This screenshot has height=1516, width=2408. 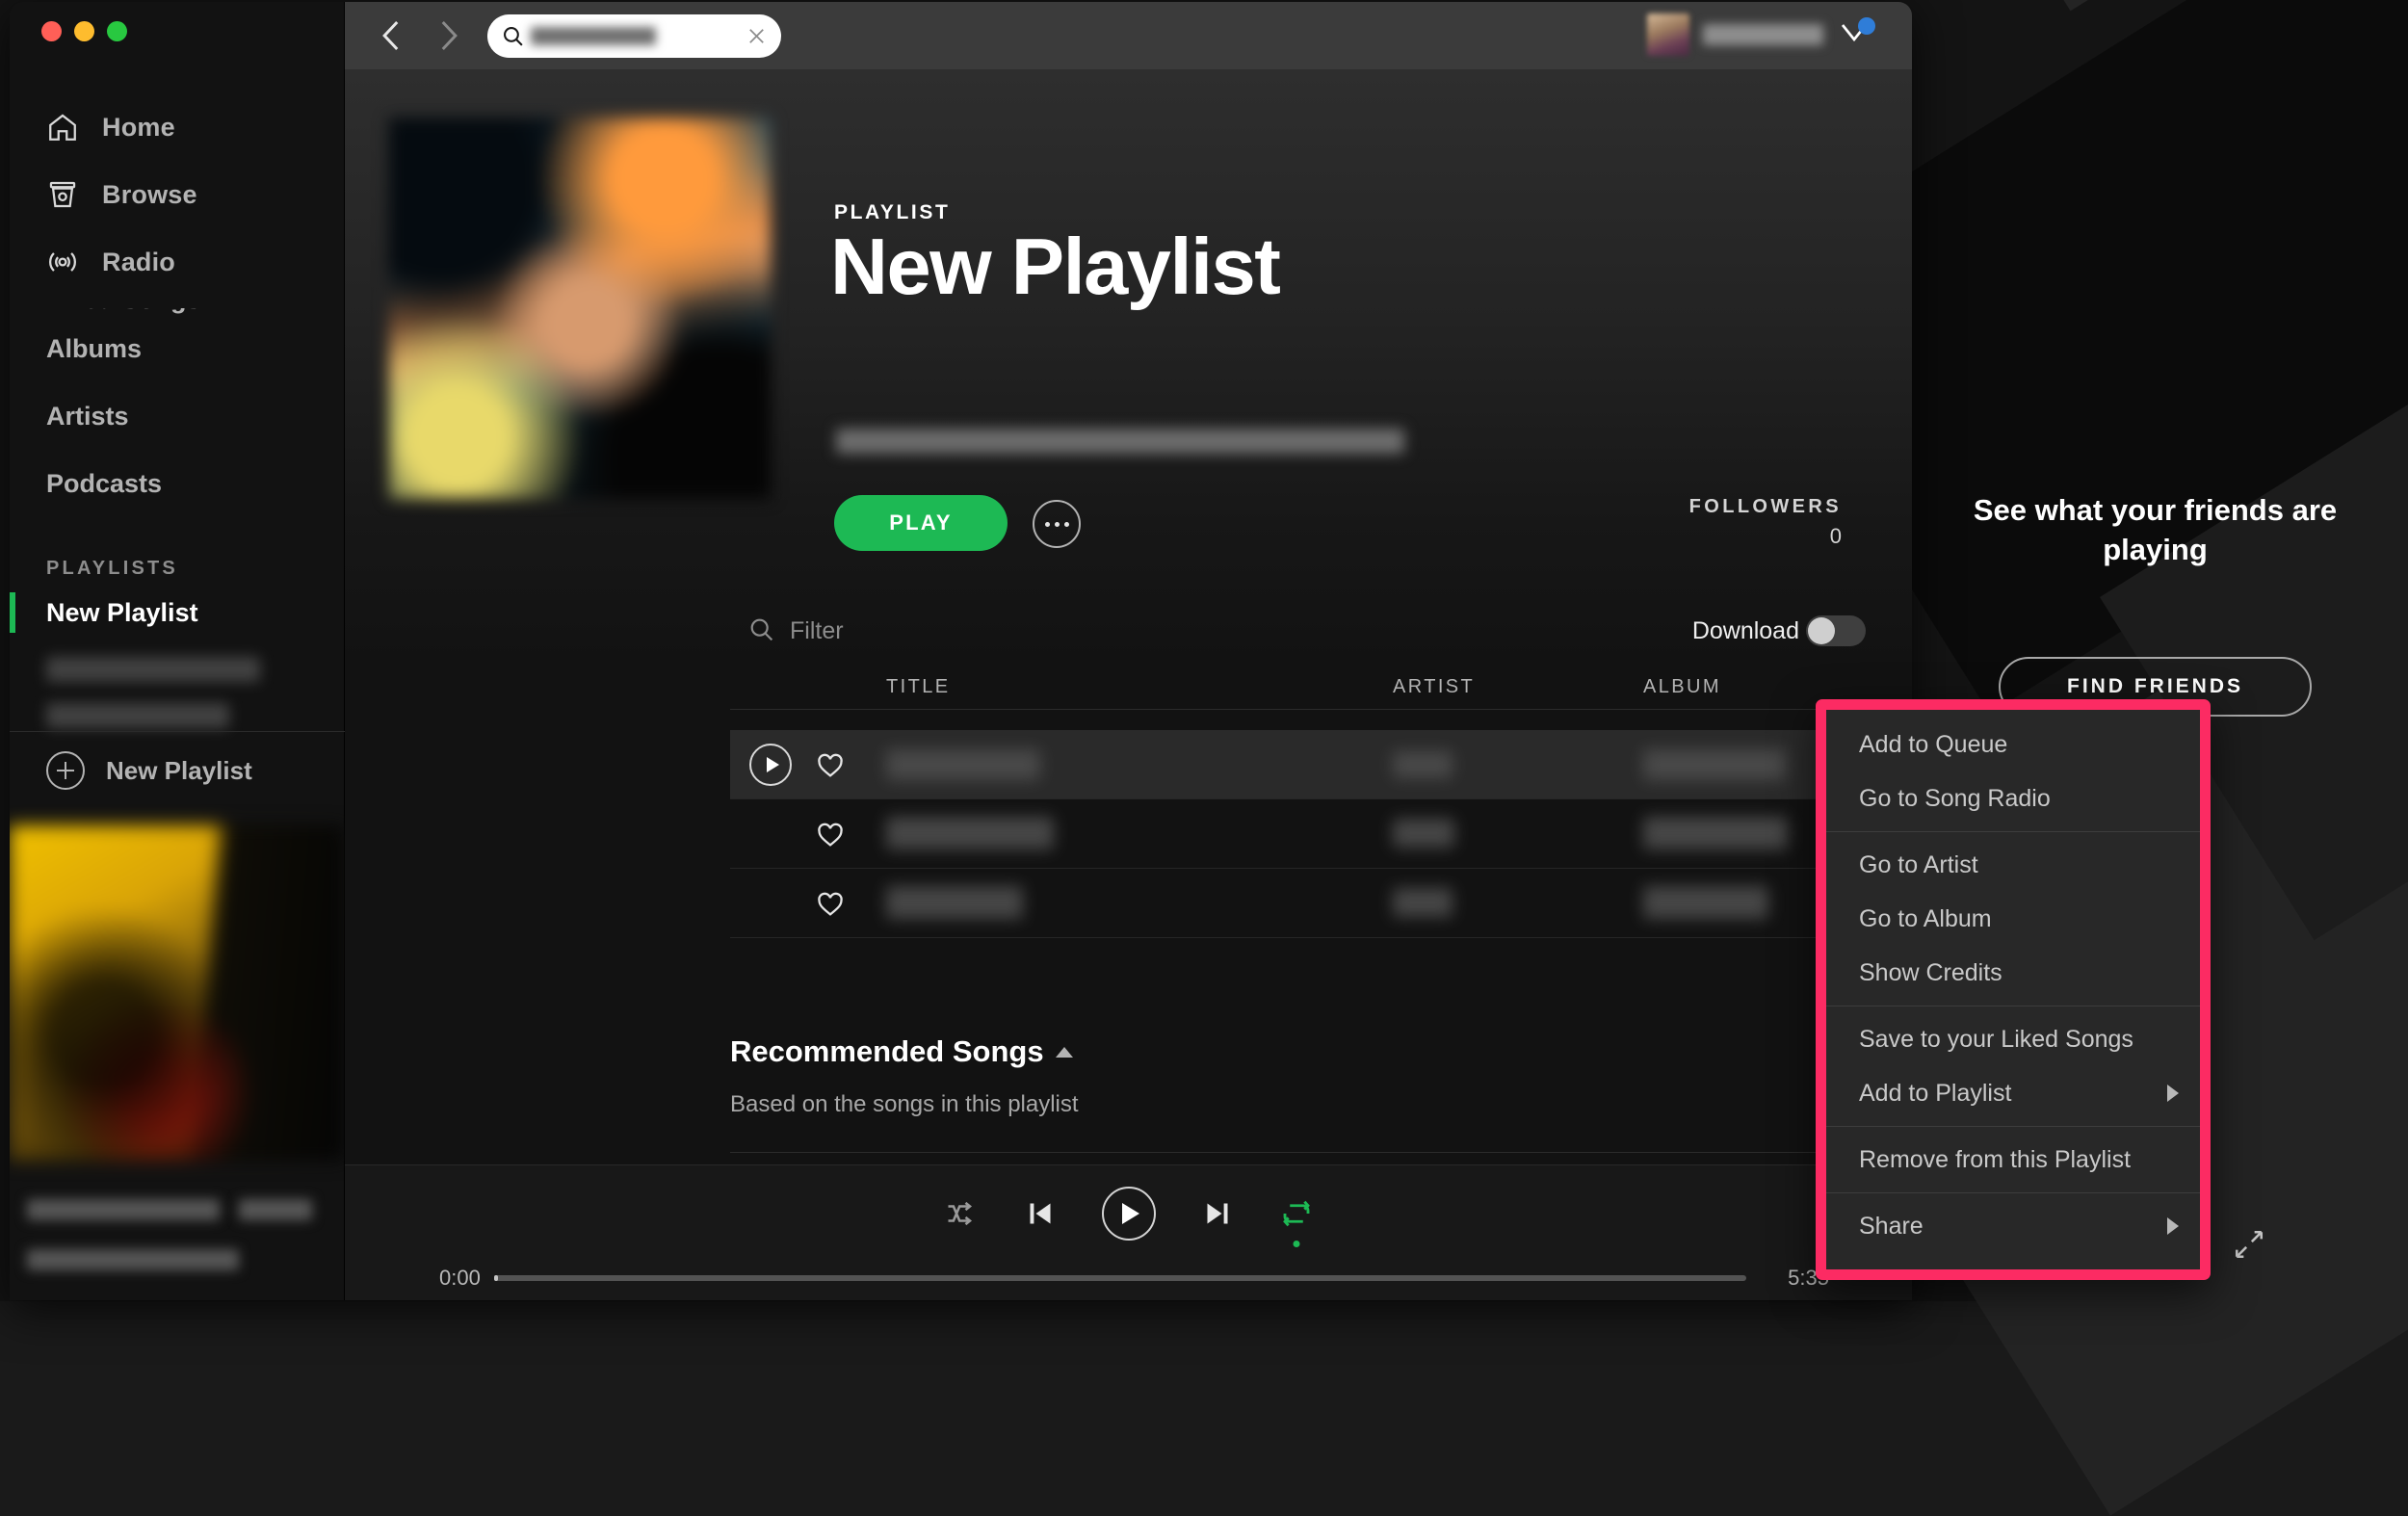 What do you see at coordinates (117, 31) in the screenshot?
I see `zoom-window-button` at bounding box center [117, 31].